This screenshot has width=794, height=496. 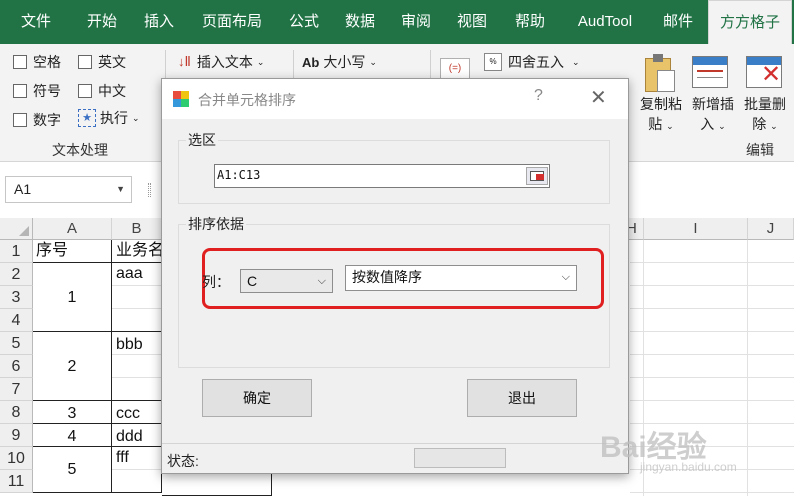 I want to click on tab-file: 文件, so click(x=36, y=22).